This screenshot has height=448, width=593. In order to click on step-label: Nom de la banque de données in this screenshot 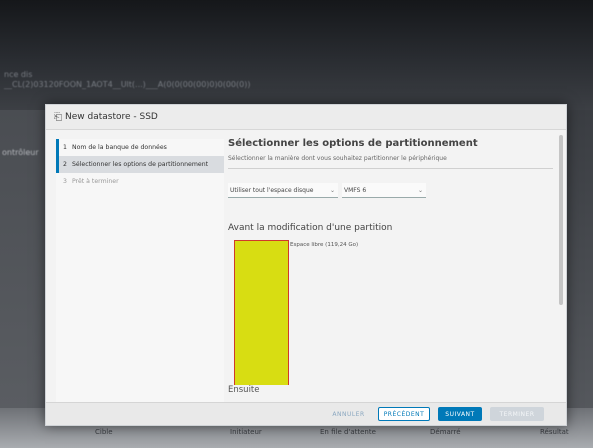, I will do `click(119, 147)`.